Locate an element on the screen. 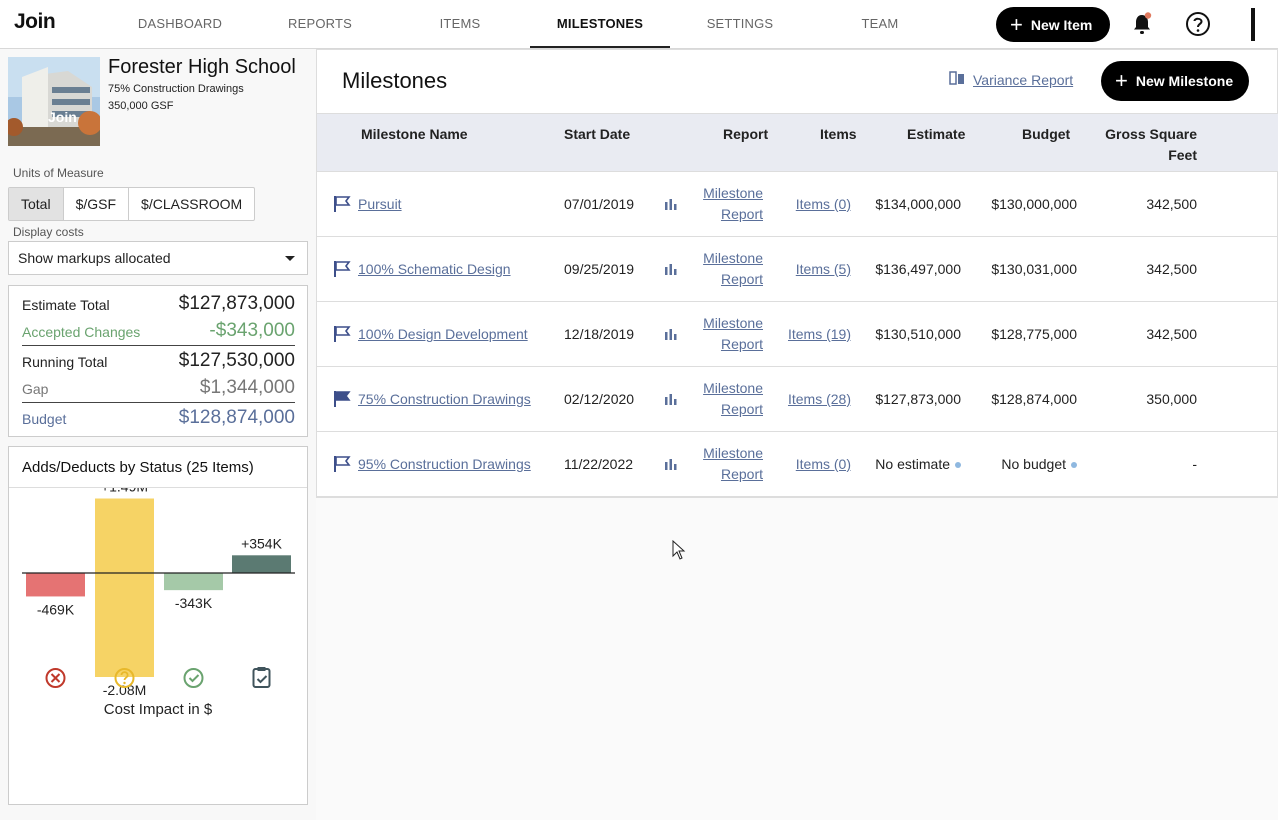 The image size is (1278, 820). milestone-name-link: 100% Schematic Design is located at coordinates (434, 269).